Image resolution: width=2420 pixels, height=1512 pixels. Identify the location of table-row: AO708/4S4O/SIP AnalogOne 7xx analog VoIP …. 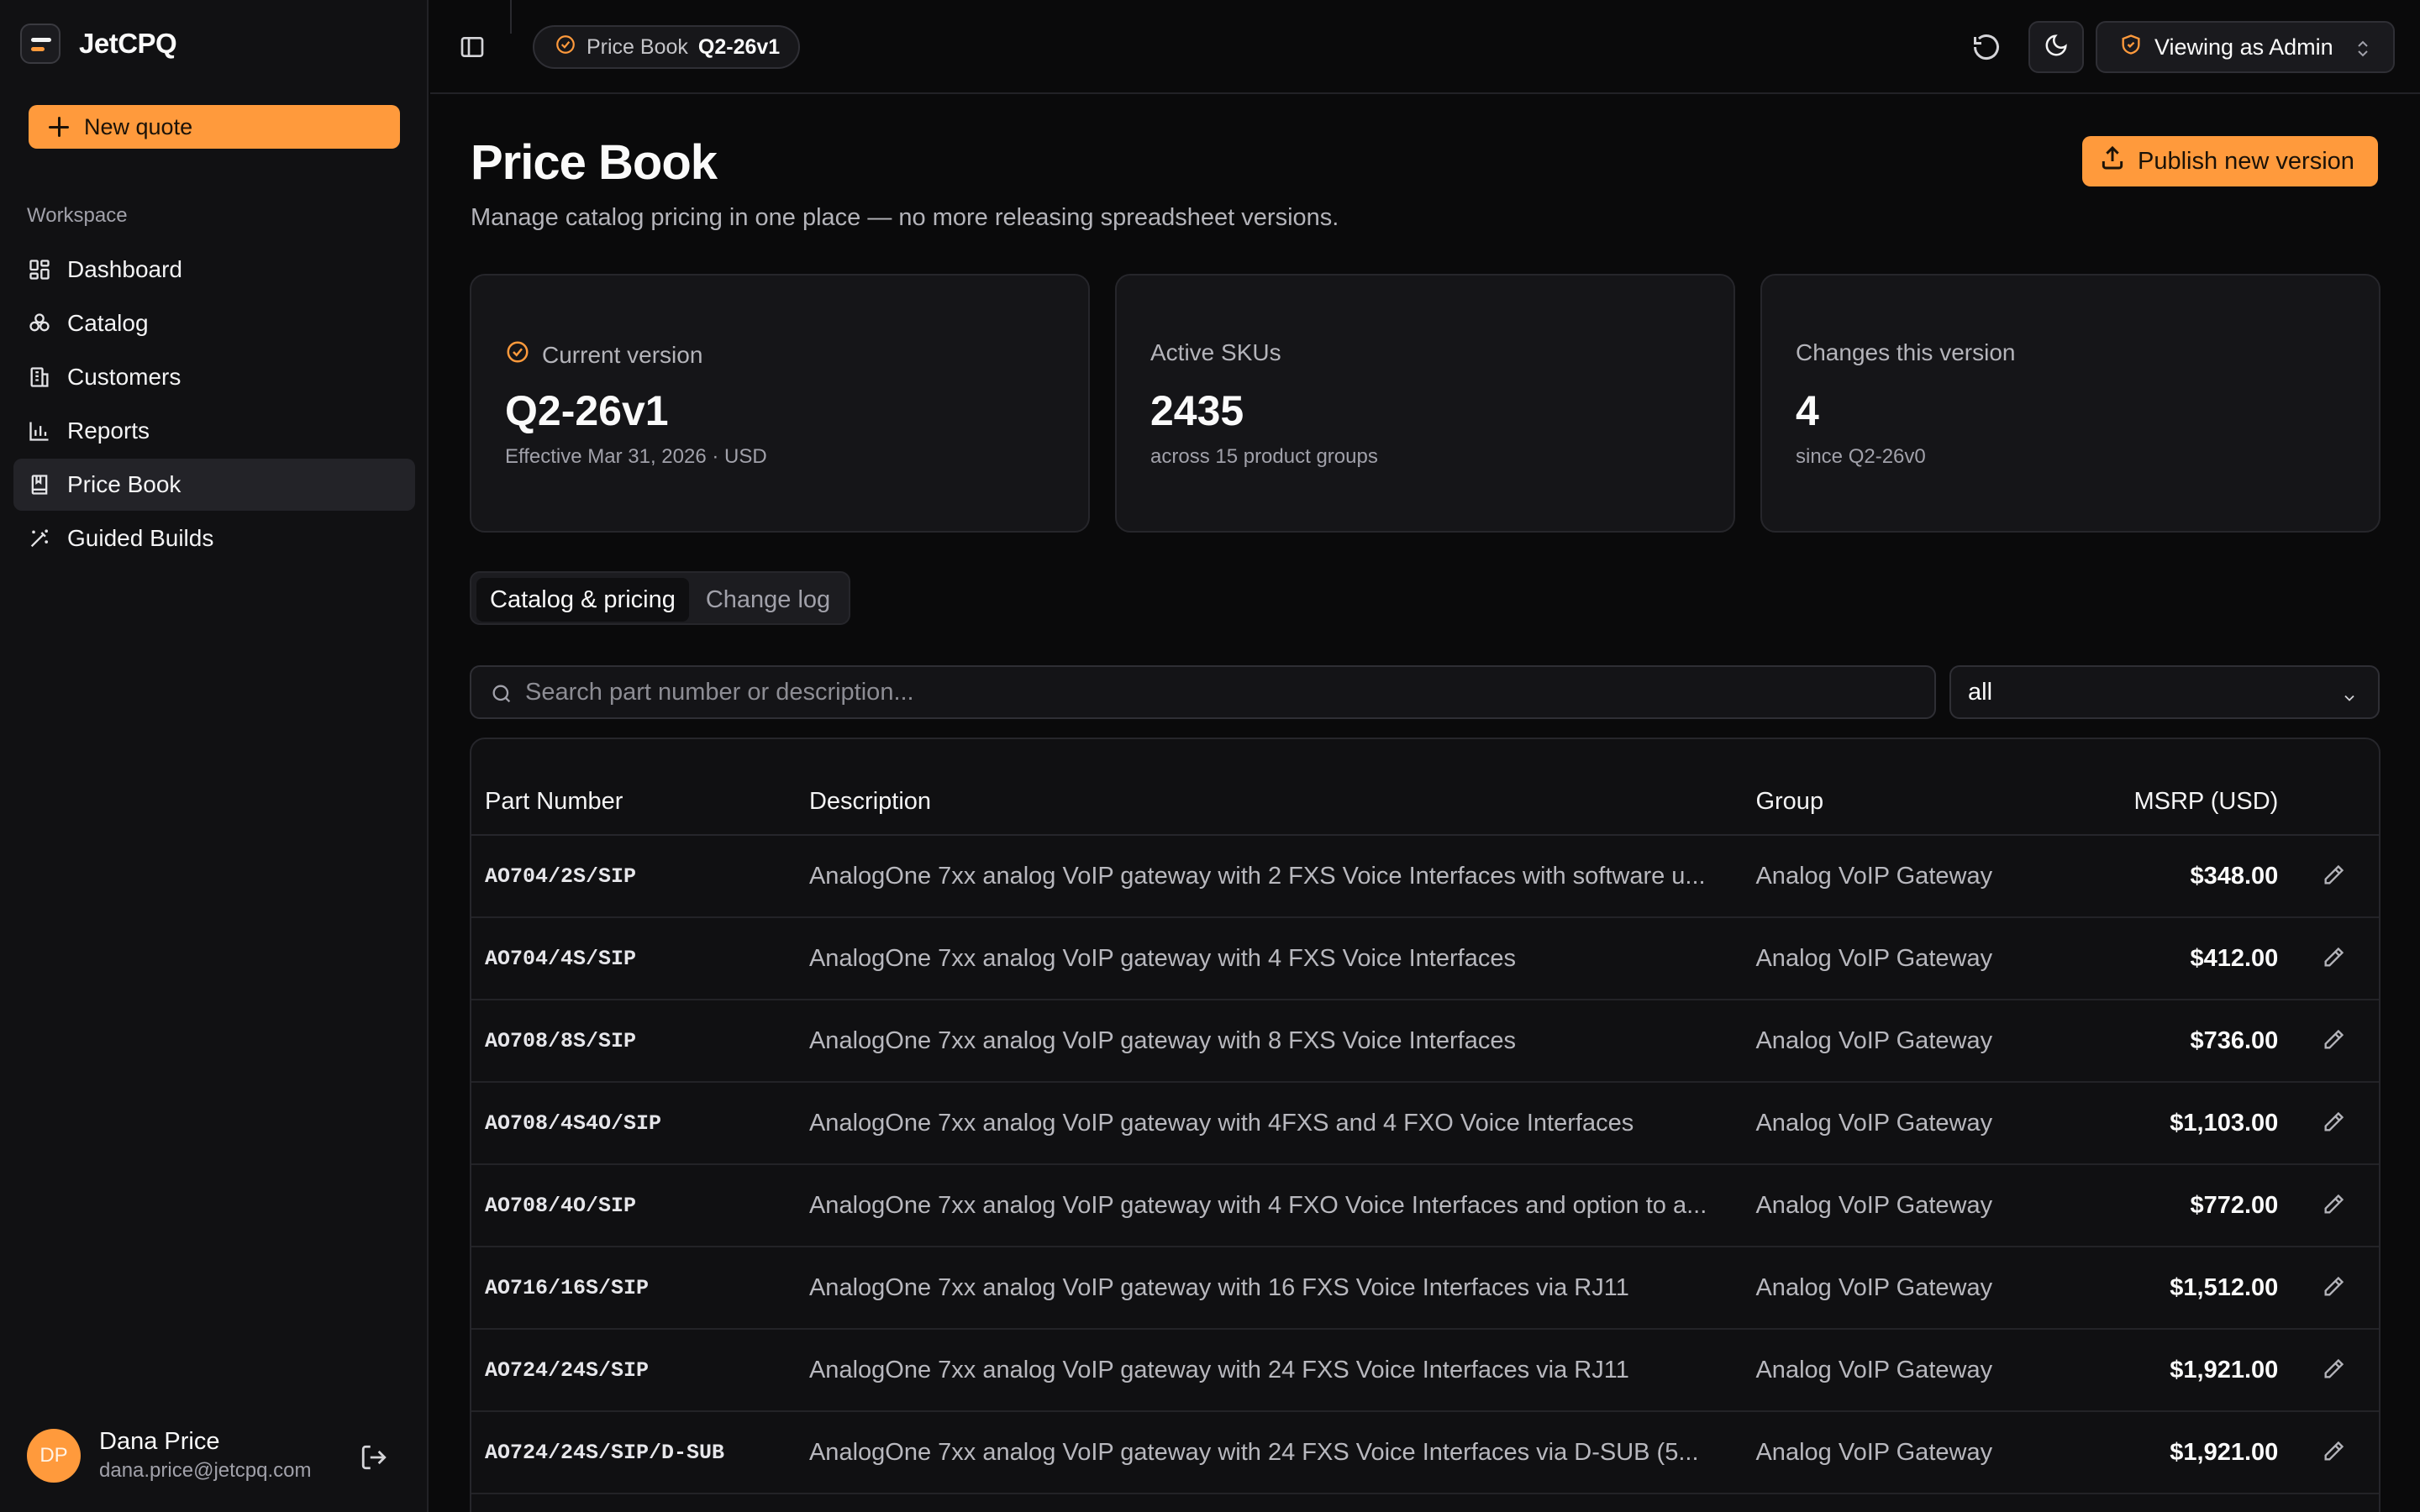
(1425, 1123).